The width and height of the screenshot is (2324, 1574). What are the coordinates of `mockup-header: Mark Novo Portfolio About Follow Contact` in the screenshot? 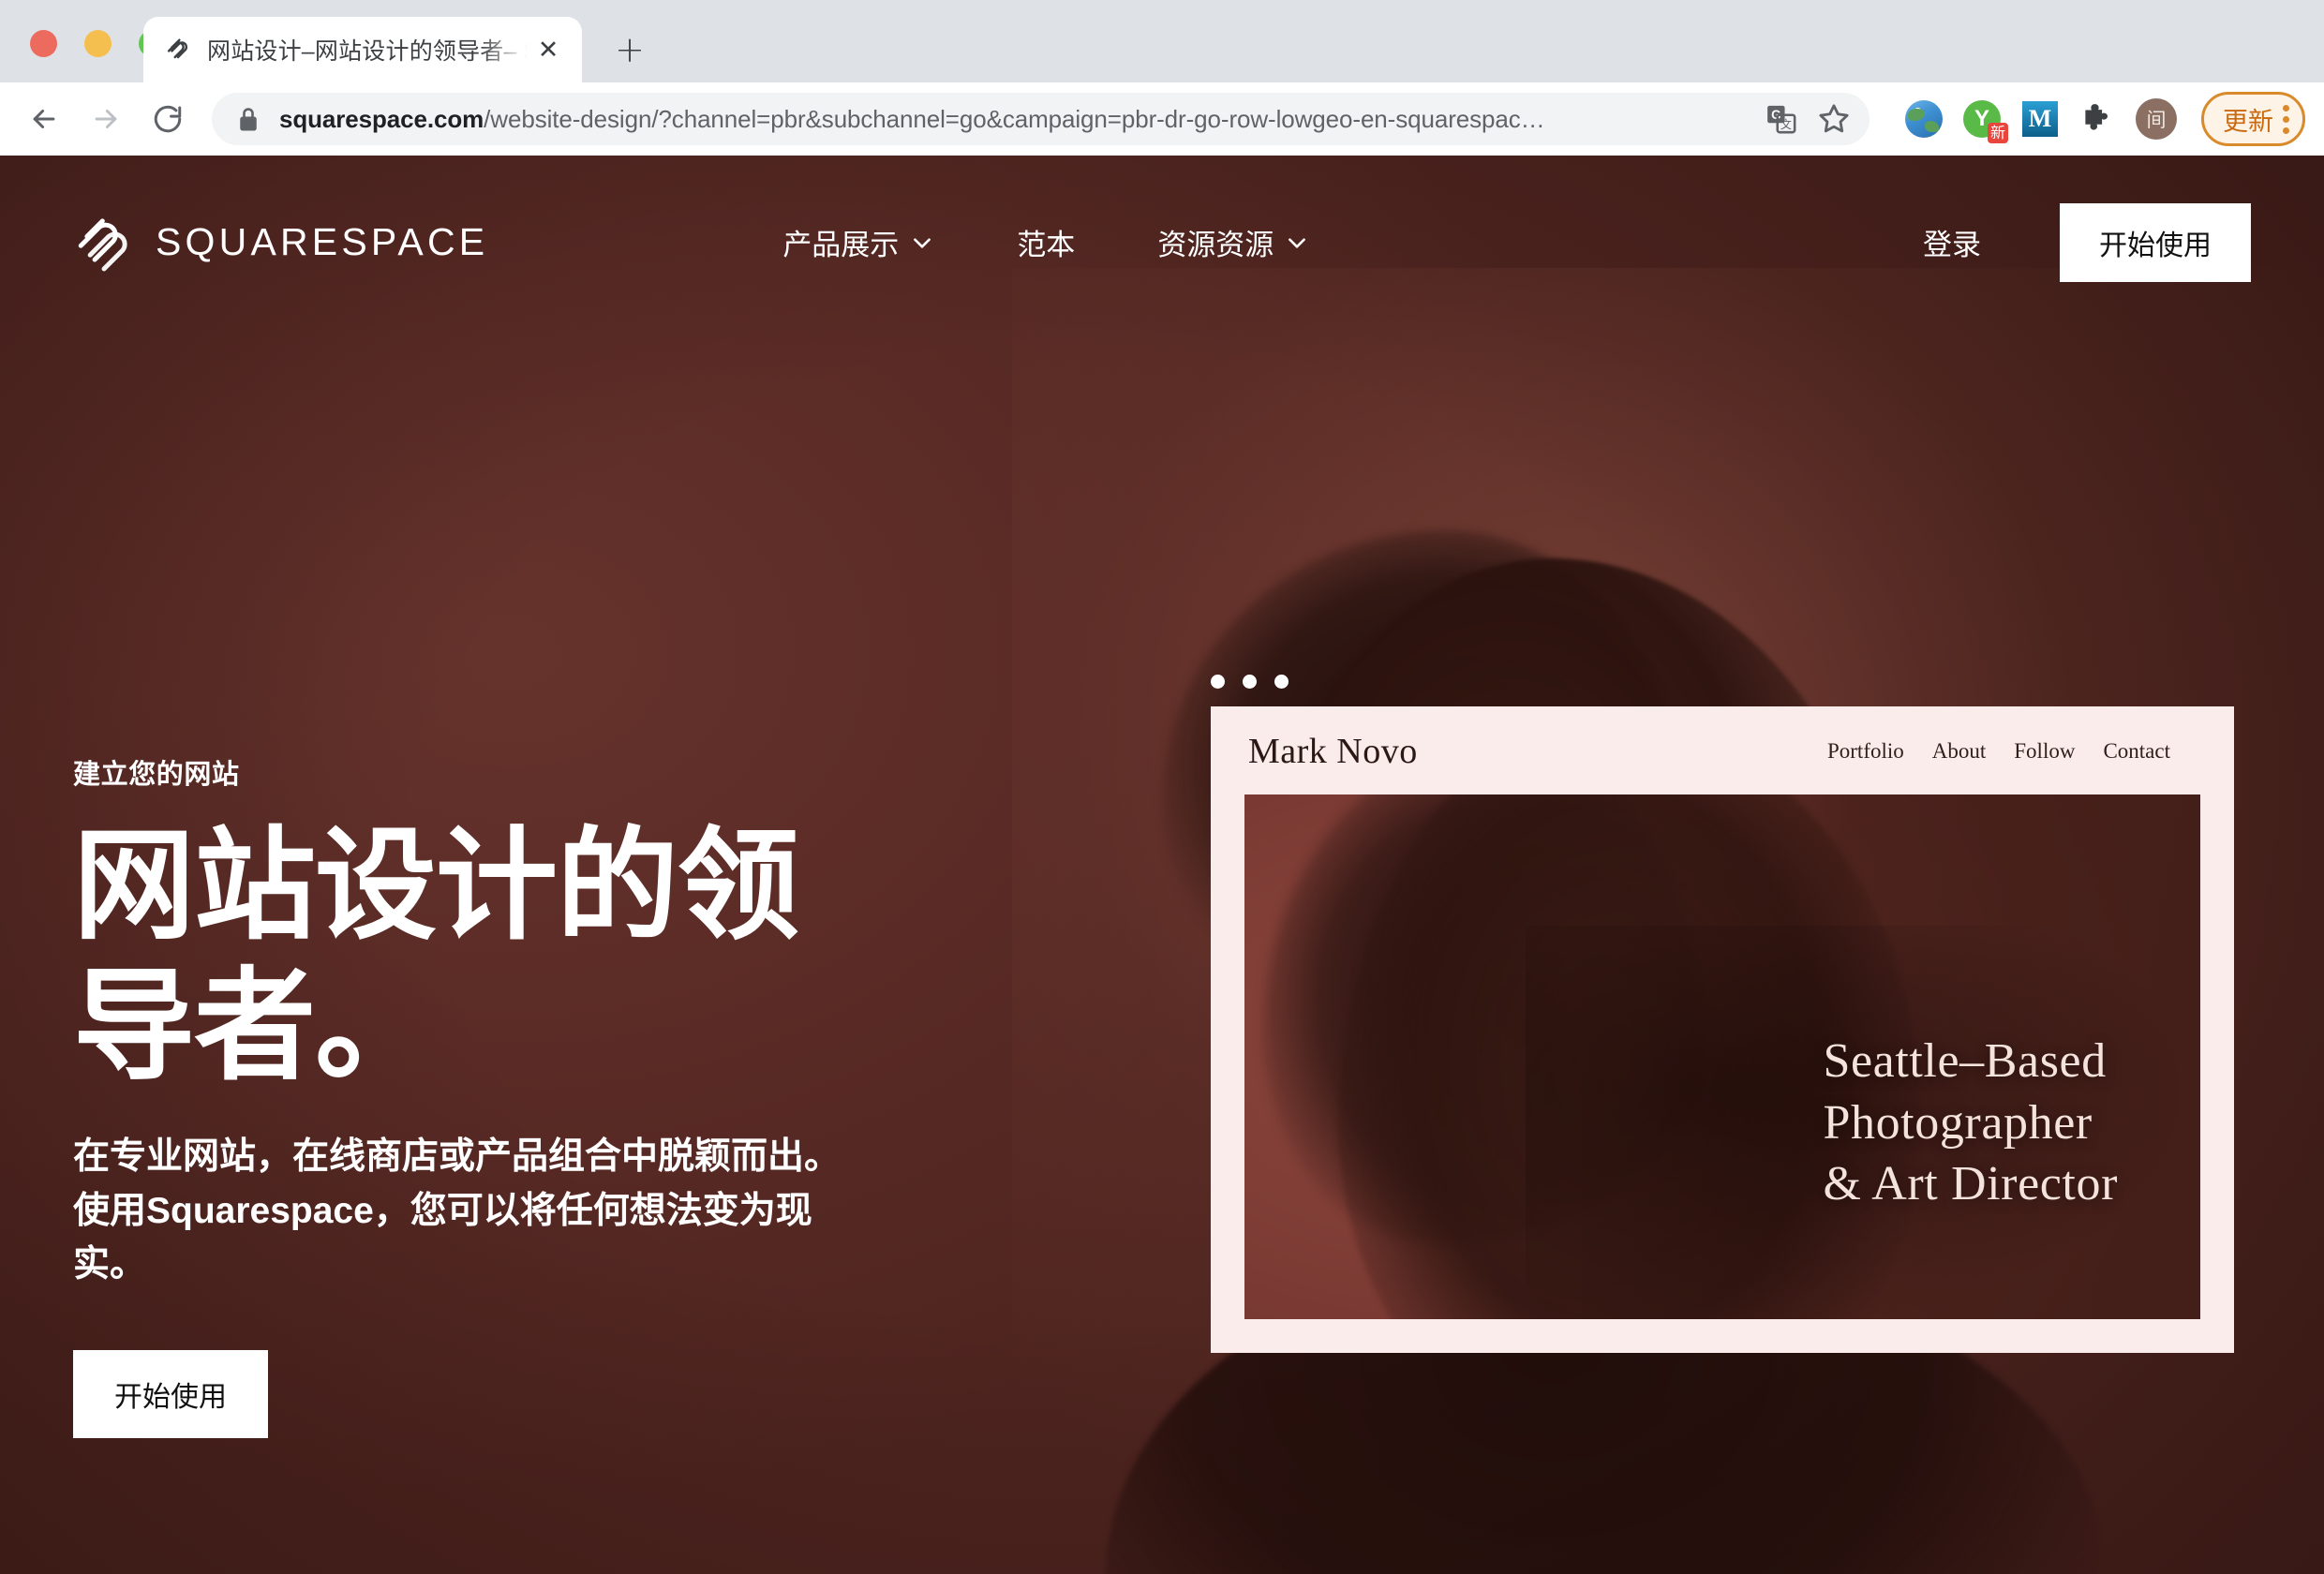 It's located at (1722, 751).